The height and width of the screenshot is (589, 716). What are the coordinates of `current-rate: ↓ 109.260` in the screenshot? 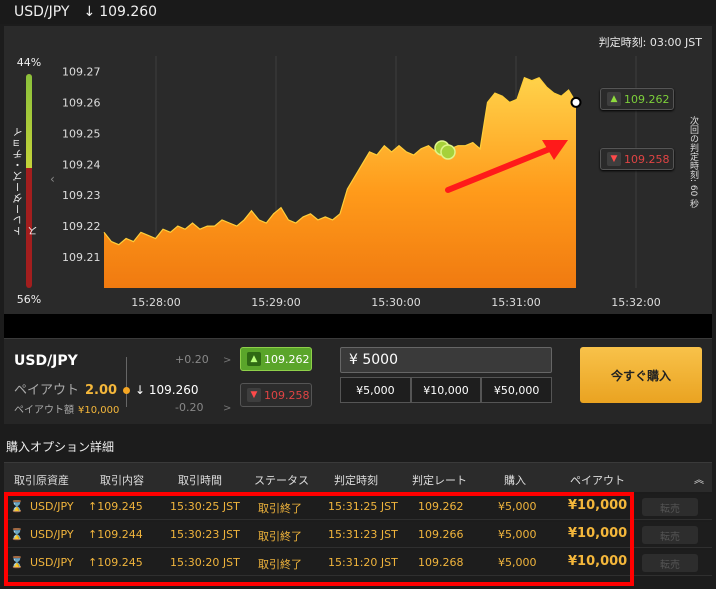 It's located at (167, 390).